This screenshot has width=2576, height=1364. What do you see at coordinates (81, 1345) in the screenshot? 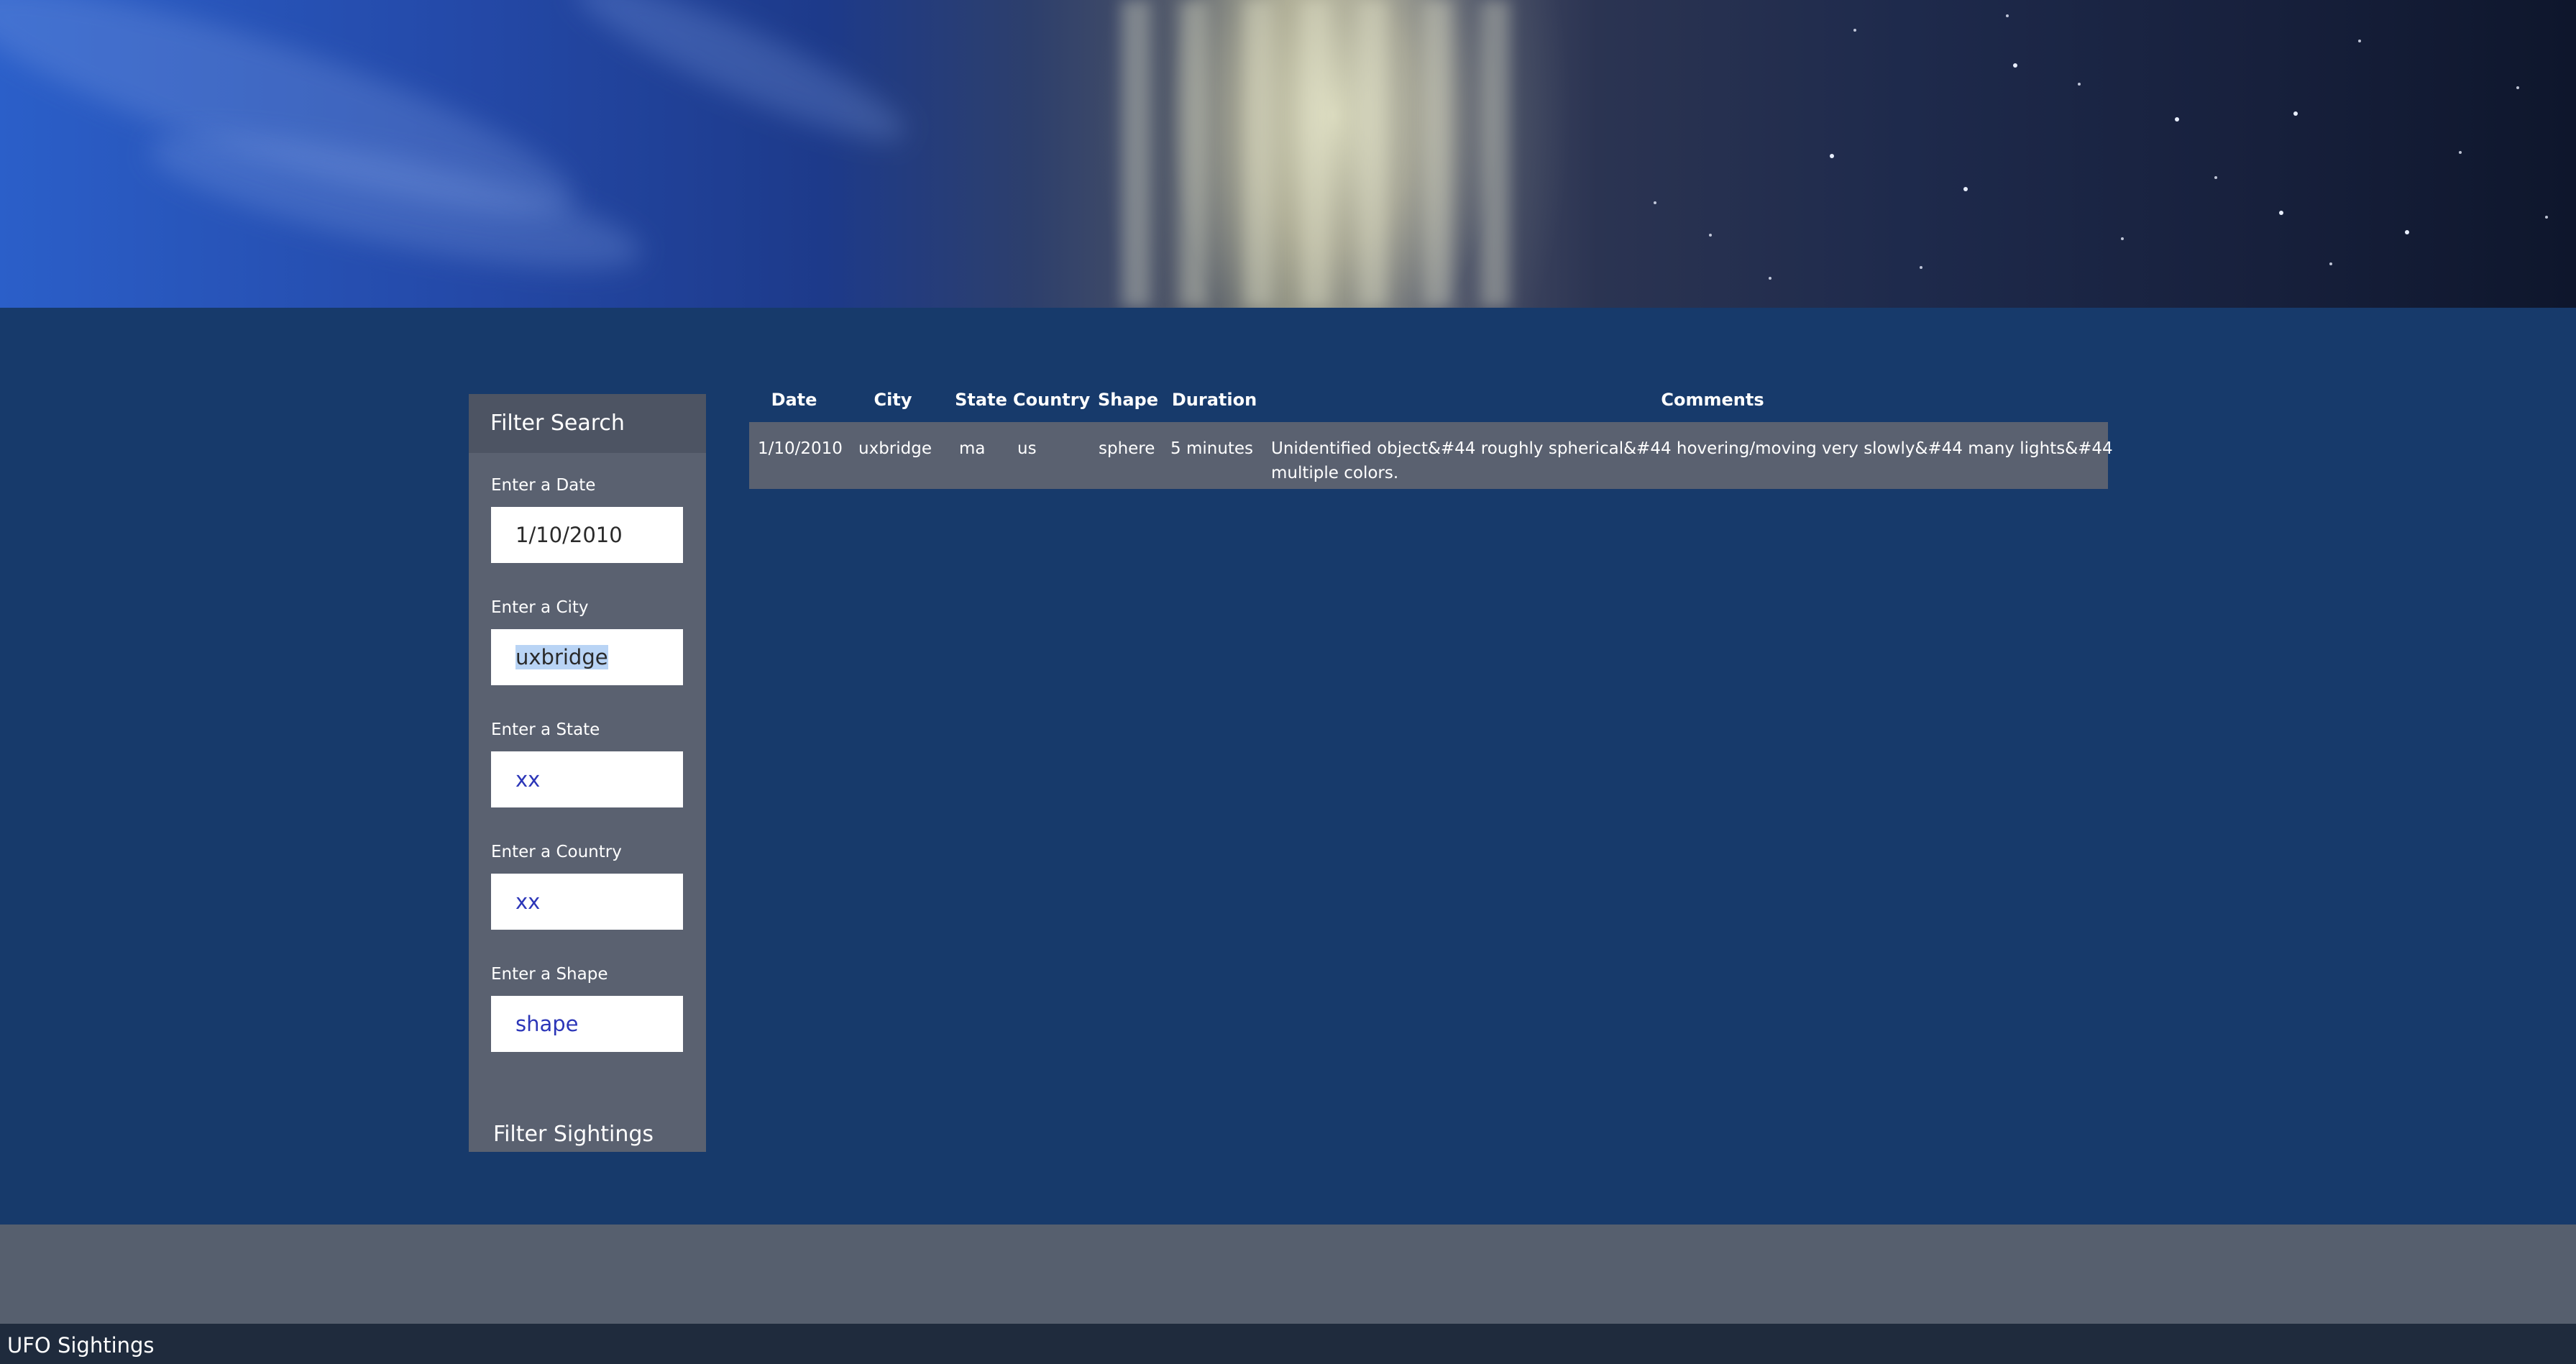
I see `footer-title: UFO Sightings` at bounding box center [81, 1345].